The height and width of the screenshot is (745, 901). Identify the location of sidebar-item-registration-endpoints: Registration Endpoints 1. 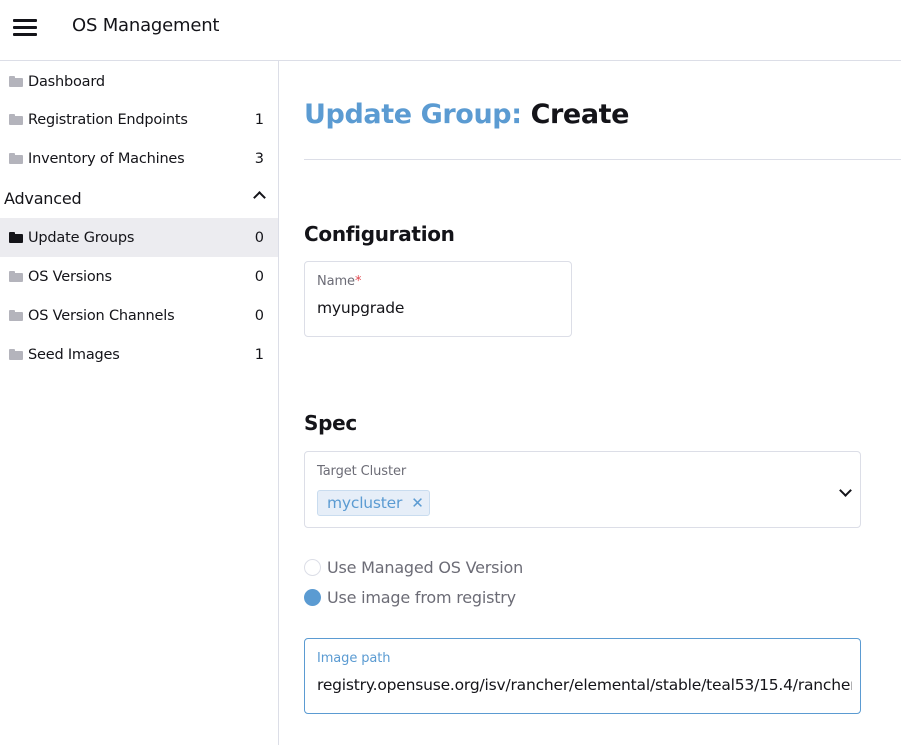
(139, 119).